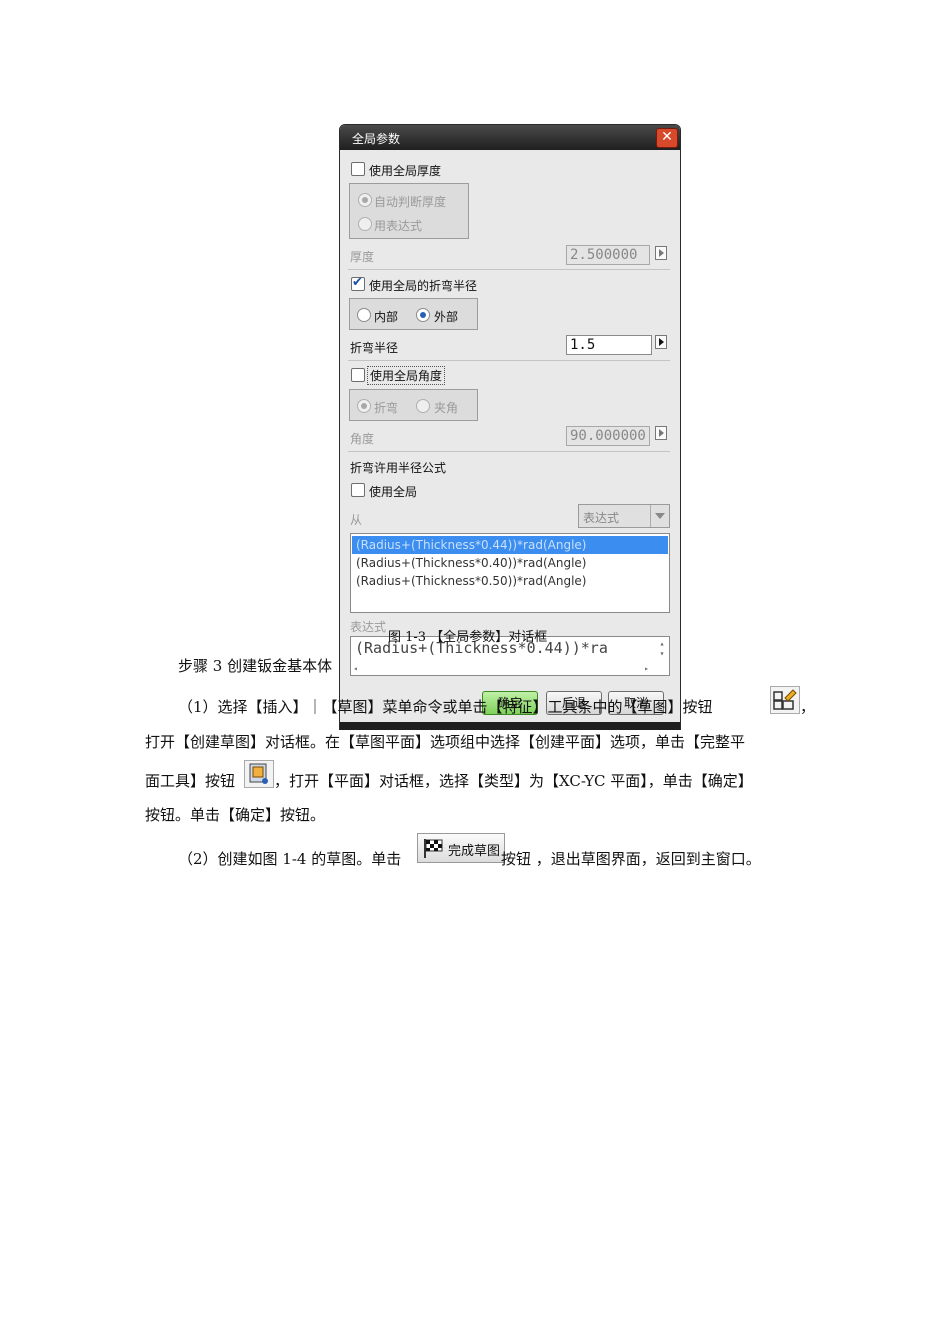 This screenshot has width=950, height=1344. Describe the element at coordinates (808, 707) in the screenshot. I see `paragraph-text: ，` at that location.